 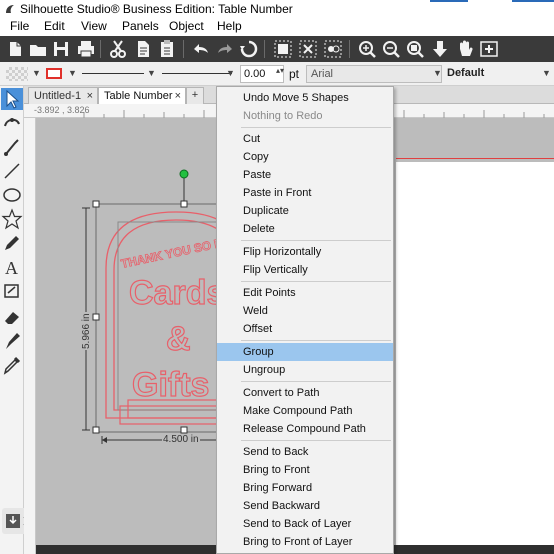 I want to click on context-menu-item-paste-in-front: Paste in Front, so click(x=305, y=193).